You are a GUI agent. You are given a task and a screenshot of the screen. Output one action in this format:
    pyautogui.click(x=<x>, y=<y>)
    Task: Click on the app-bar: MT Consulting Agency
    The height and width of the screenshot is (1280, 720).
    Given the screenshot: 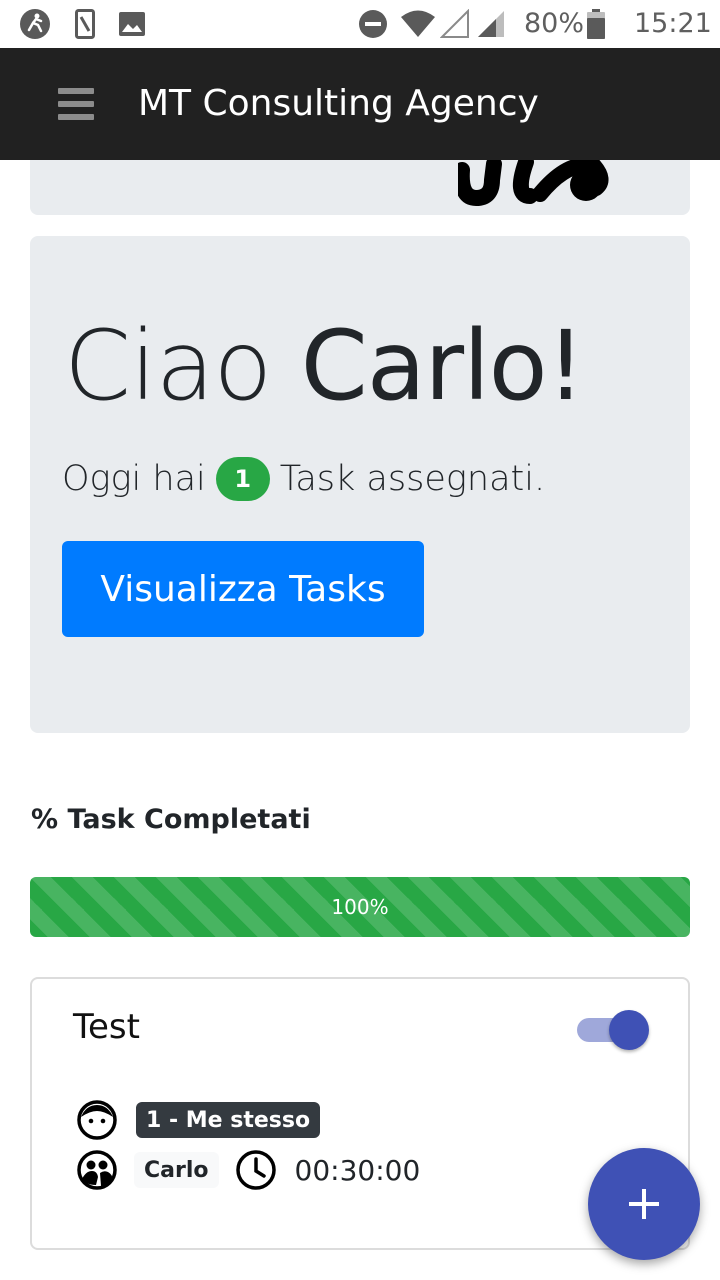 What is the action you would take?
    pyautogui.click(x=360, y=104)
    